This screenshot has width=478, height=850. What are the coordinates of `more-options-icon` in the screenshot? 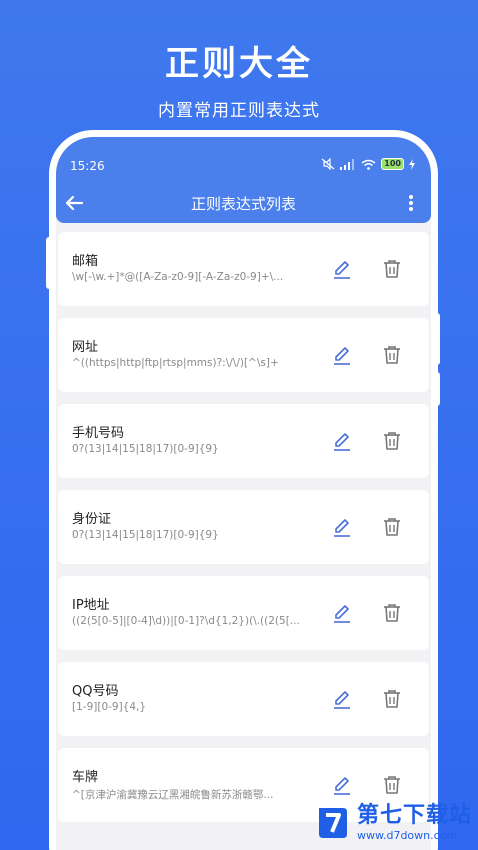 It's located at (411, 203).